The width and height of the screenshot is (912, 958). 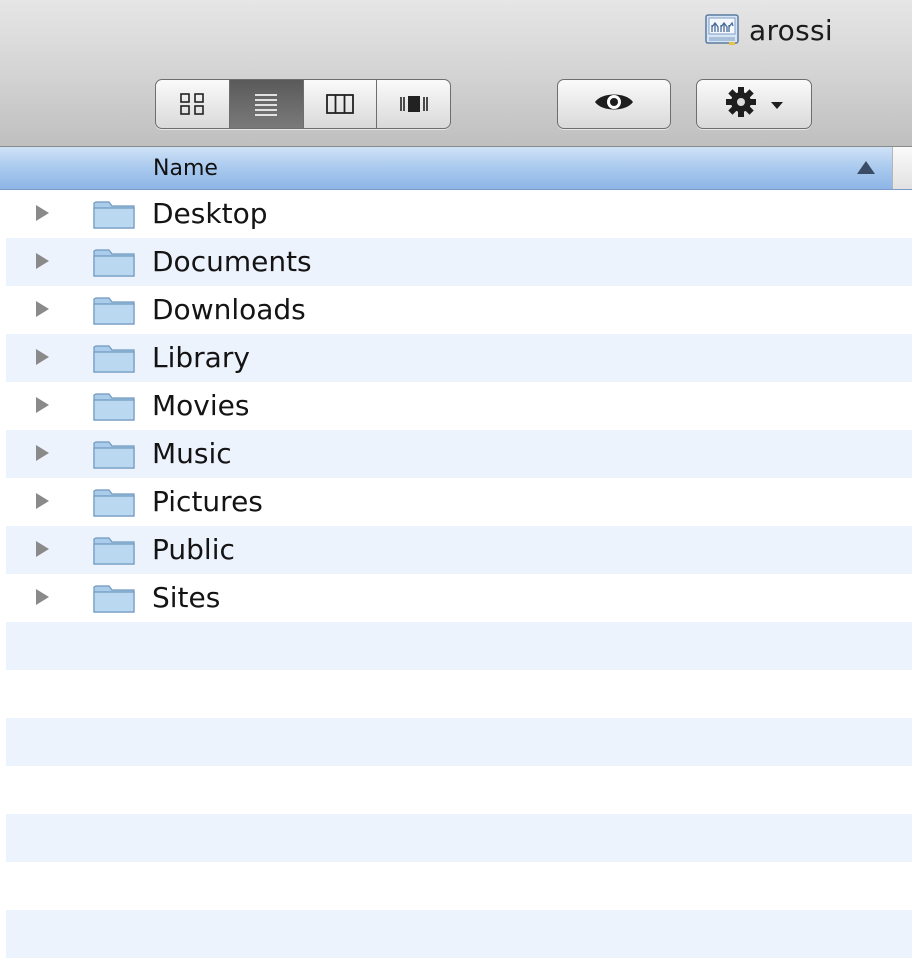 What do you see at coordinates (232, 261) in the screenshot?
I see `file-name: Documents` at bounding box center [232, 261].